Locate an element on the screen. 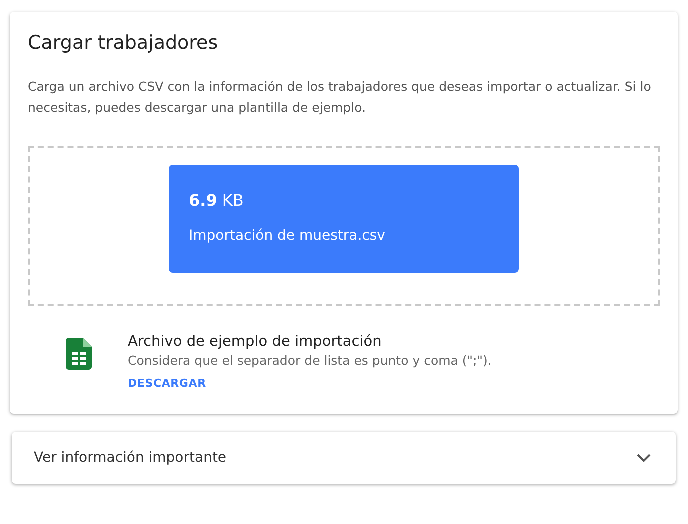 This screenshot has width=688, height=524. spreadsheet-icon is located at coordinates (79, 354).